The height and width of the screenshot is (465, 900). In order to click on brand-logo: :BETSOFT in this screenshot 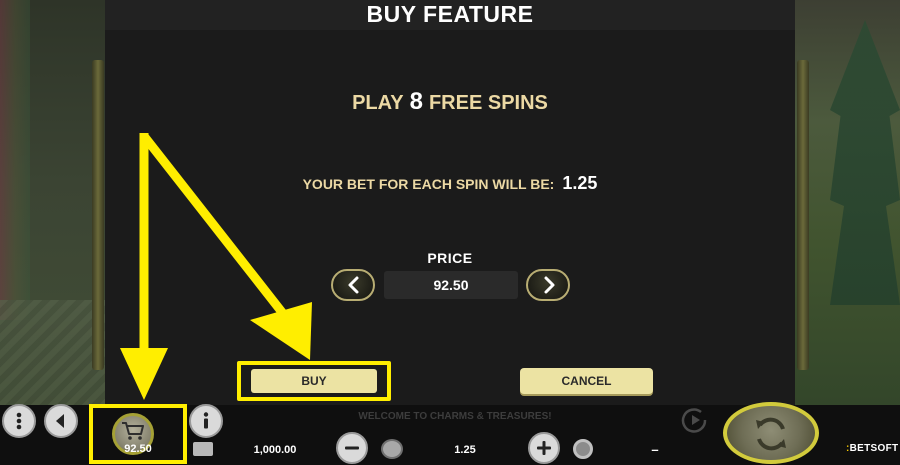, I will do `click(873, 448)`.